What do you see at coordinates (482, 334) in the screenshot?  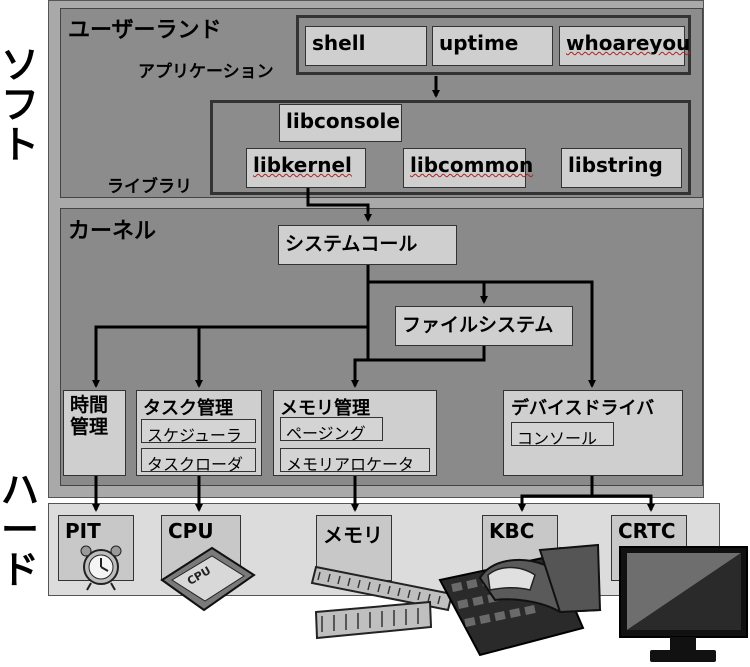 I see `connector-syscall-right` at bounding box center [482, 334].